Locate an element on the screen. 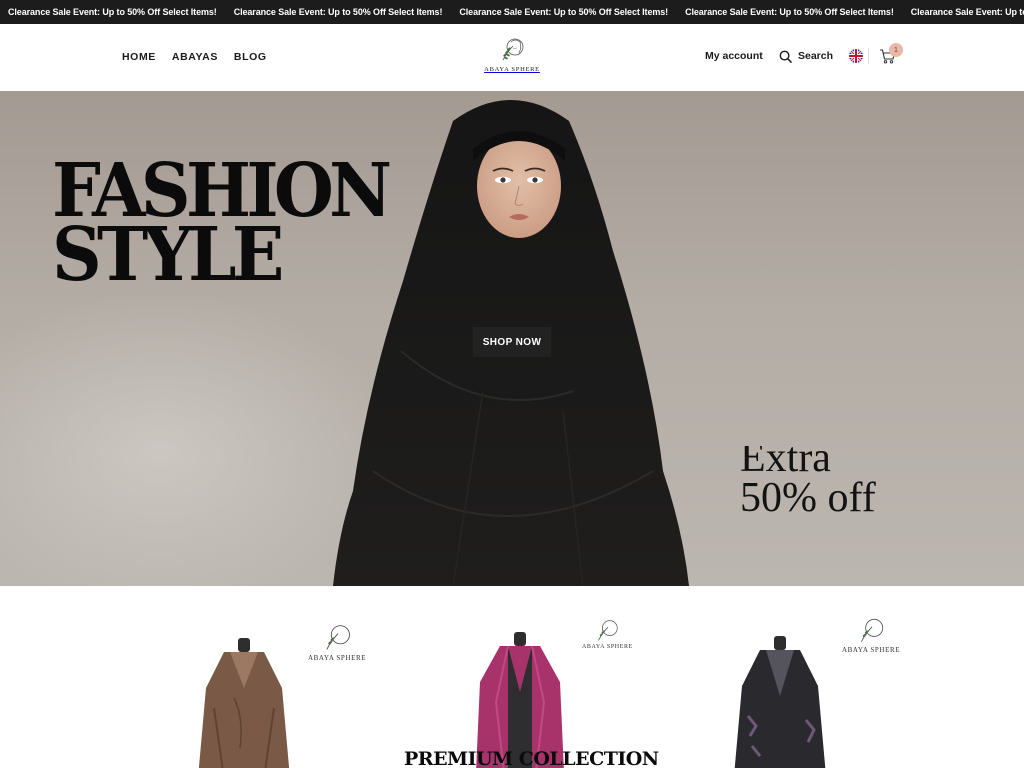  nav-item-abayas: ABAYAS is located at coordinates (195, 57).